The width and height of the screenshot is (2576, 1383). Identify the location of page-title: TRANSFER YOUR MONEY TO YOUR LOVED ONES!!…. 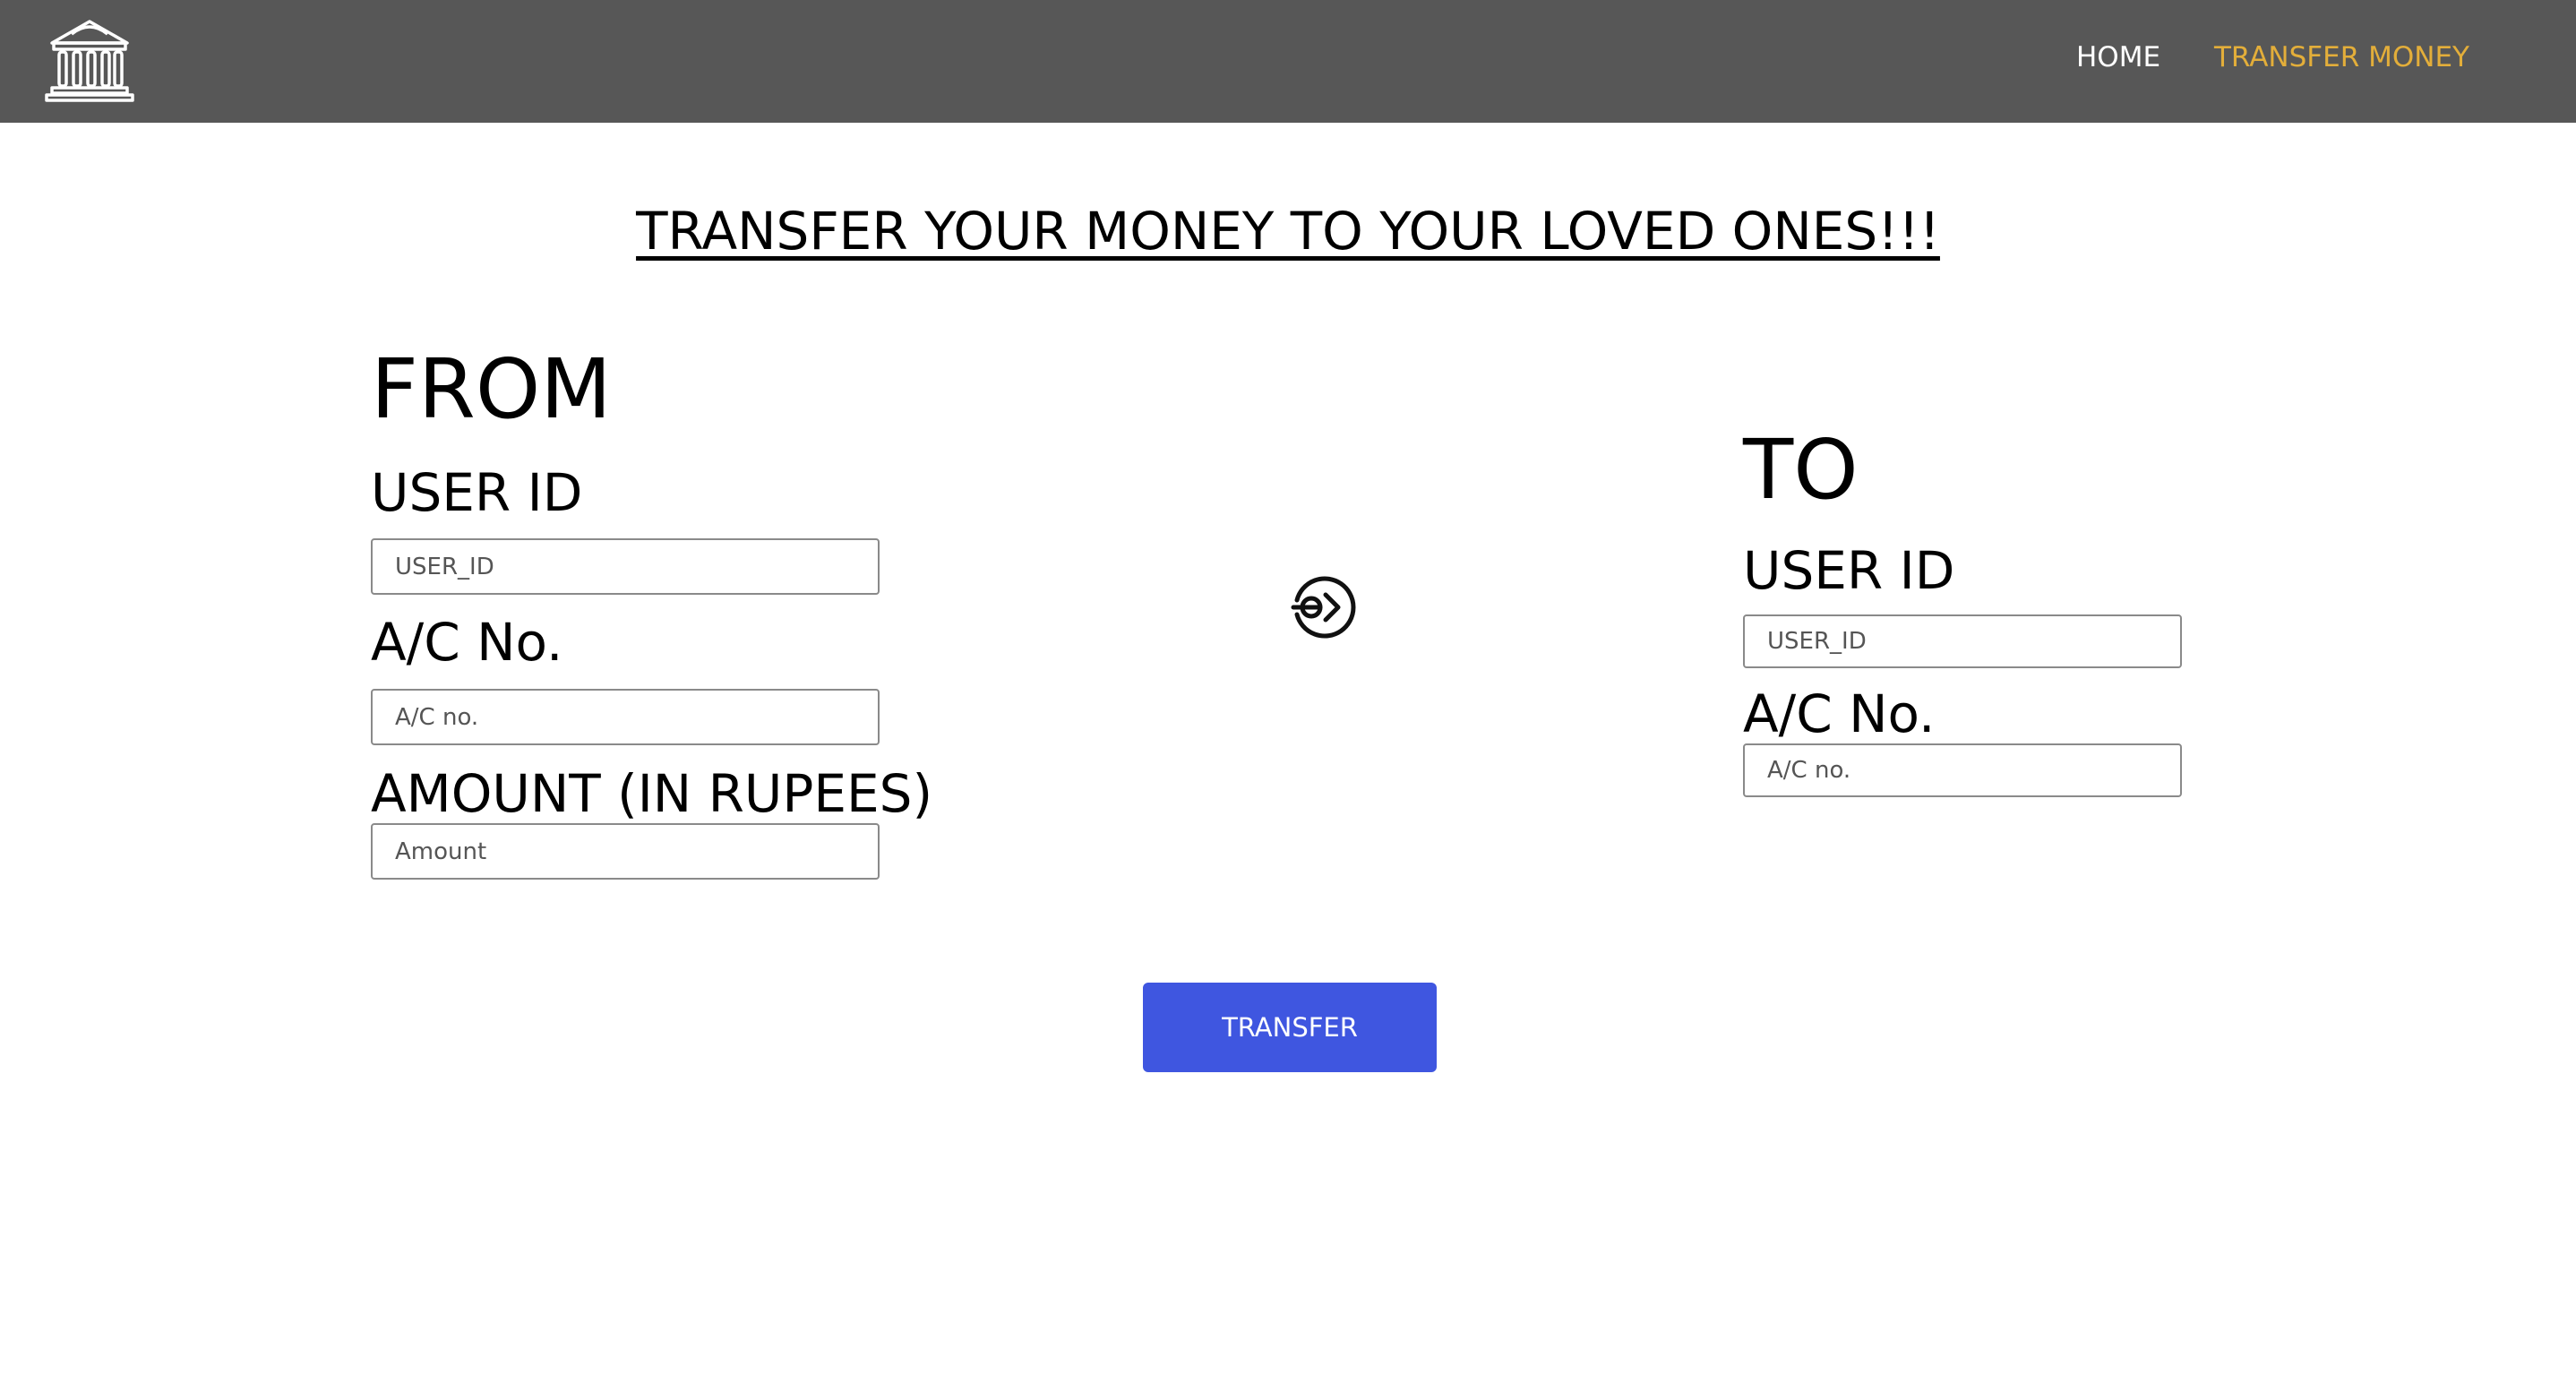
(1288, 231).